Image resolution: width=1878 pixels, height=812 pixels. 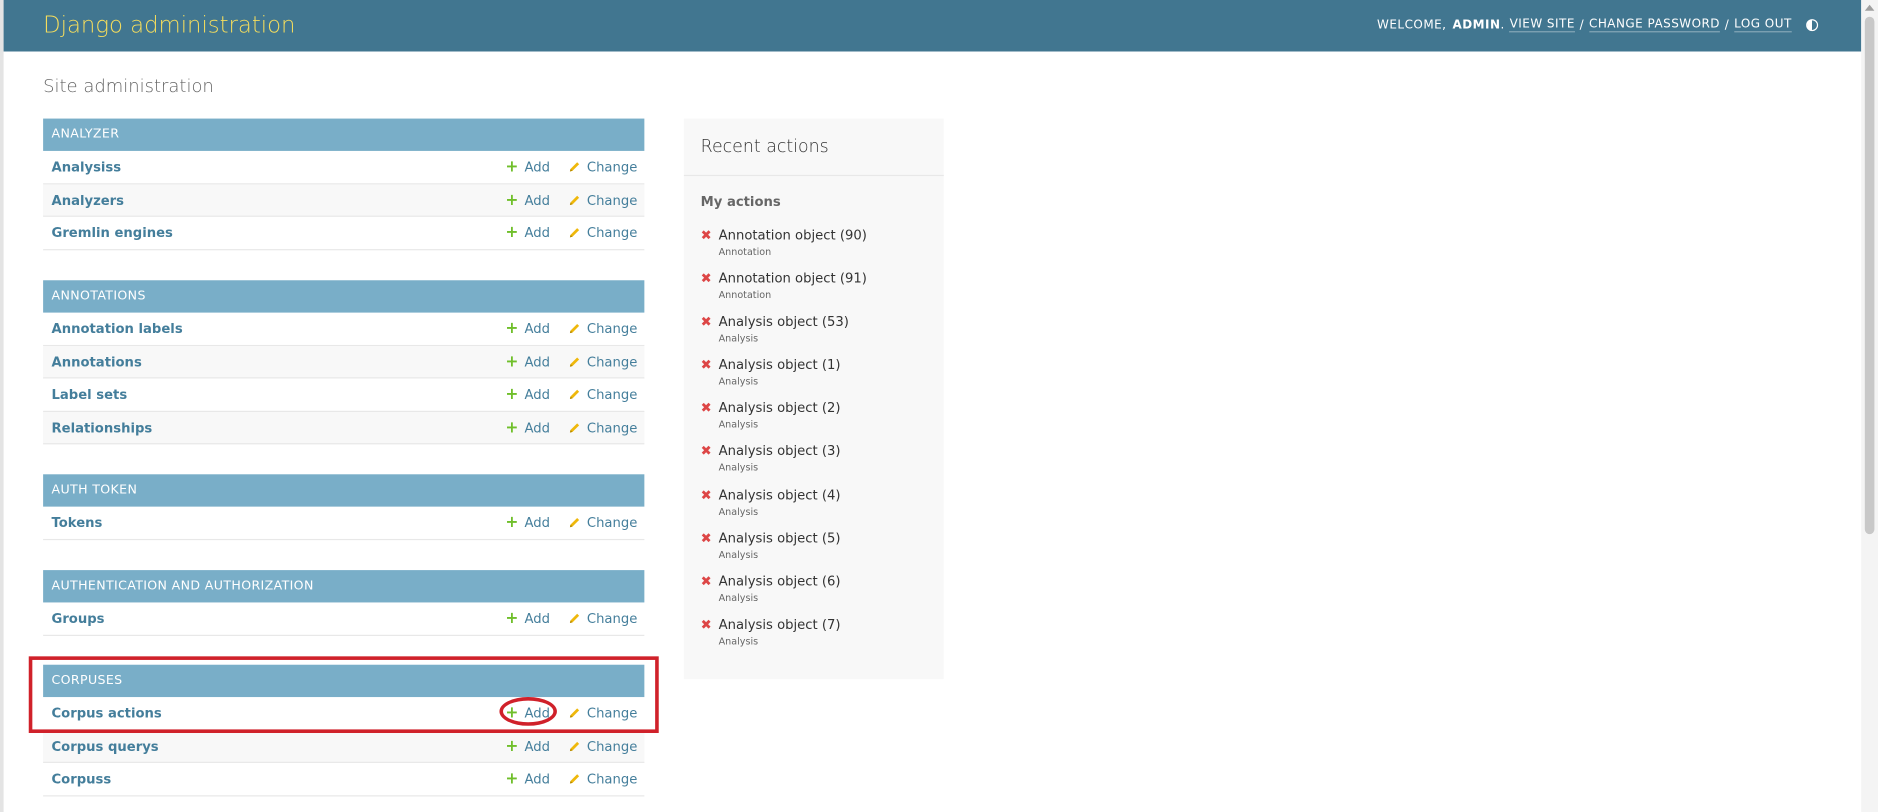 What do you see at coordinates (128, 86) in the screenshot?
I see `page-title: Site administration` at bounding box center [128, 86].